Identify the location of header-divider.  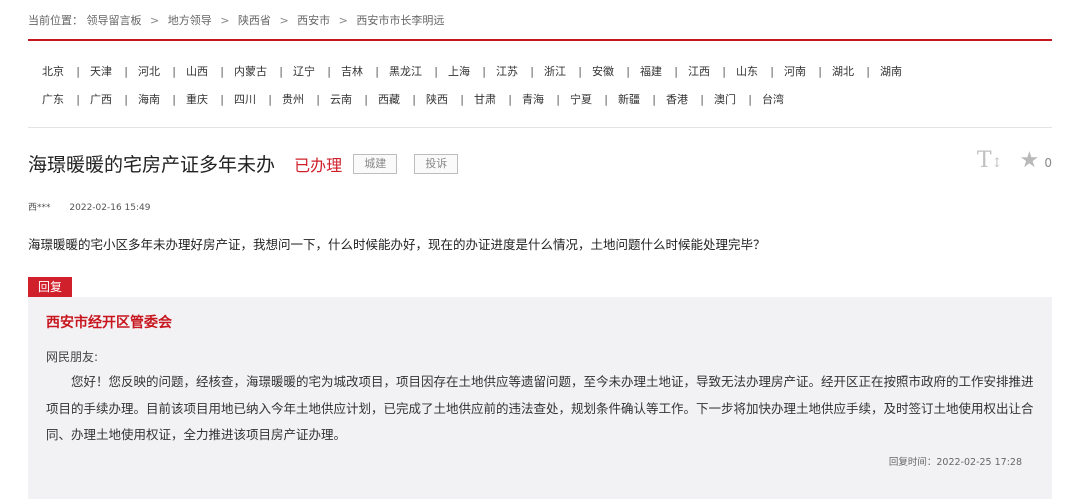
(540, 40).